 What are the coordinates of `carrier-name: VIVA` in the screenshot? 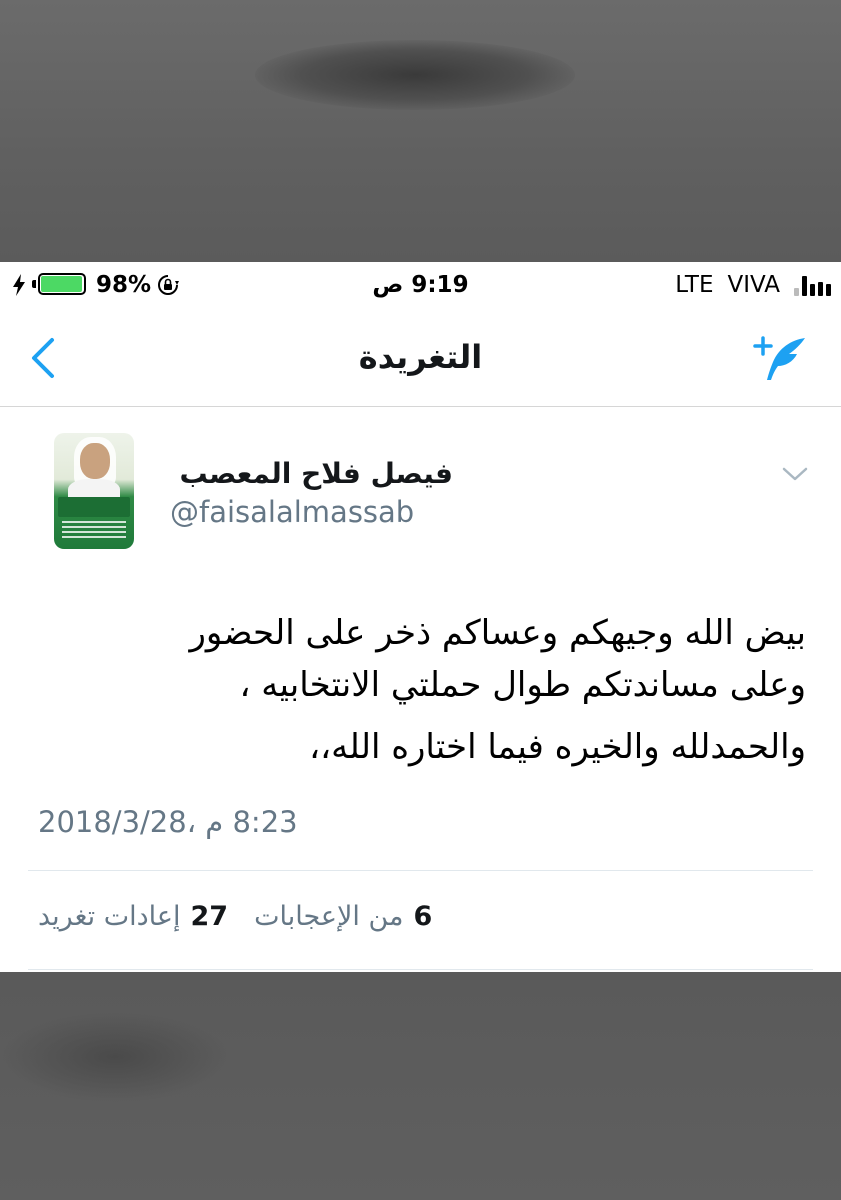 It's located at (753, 285).